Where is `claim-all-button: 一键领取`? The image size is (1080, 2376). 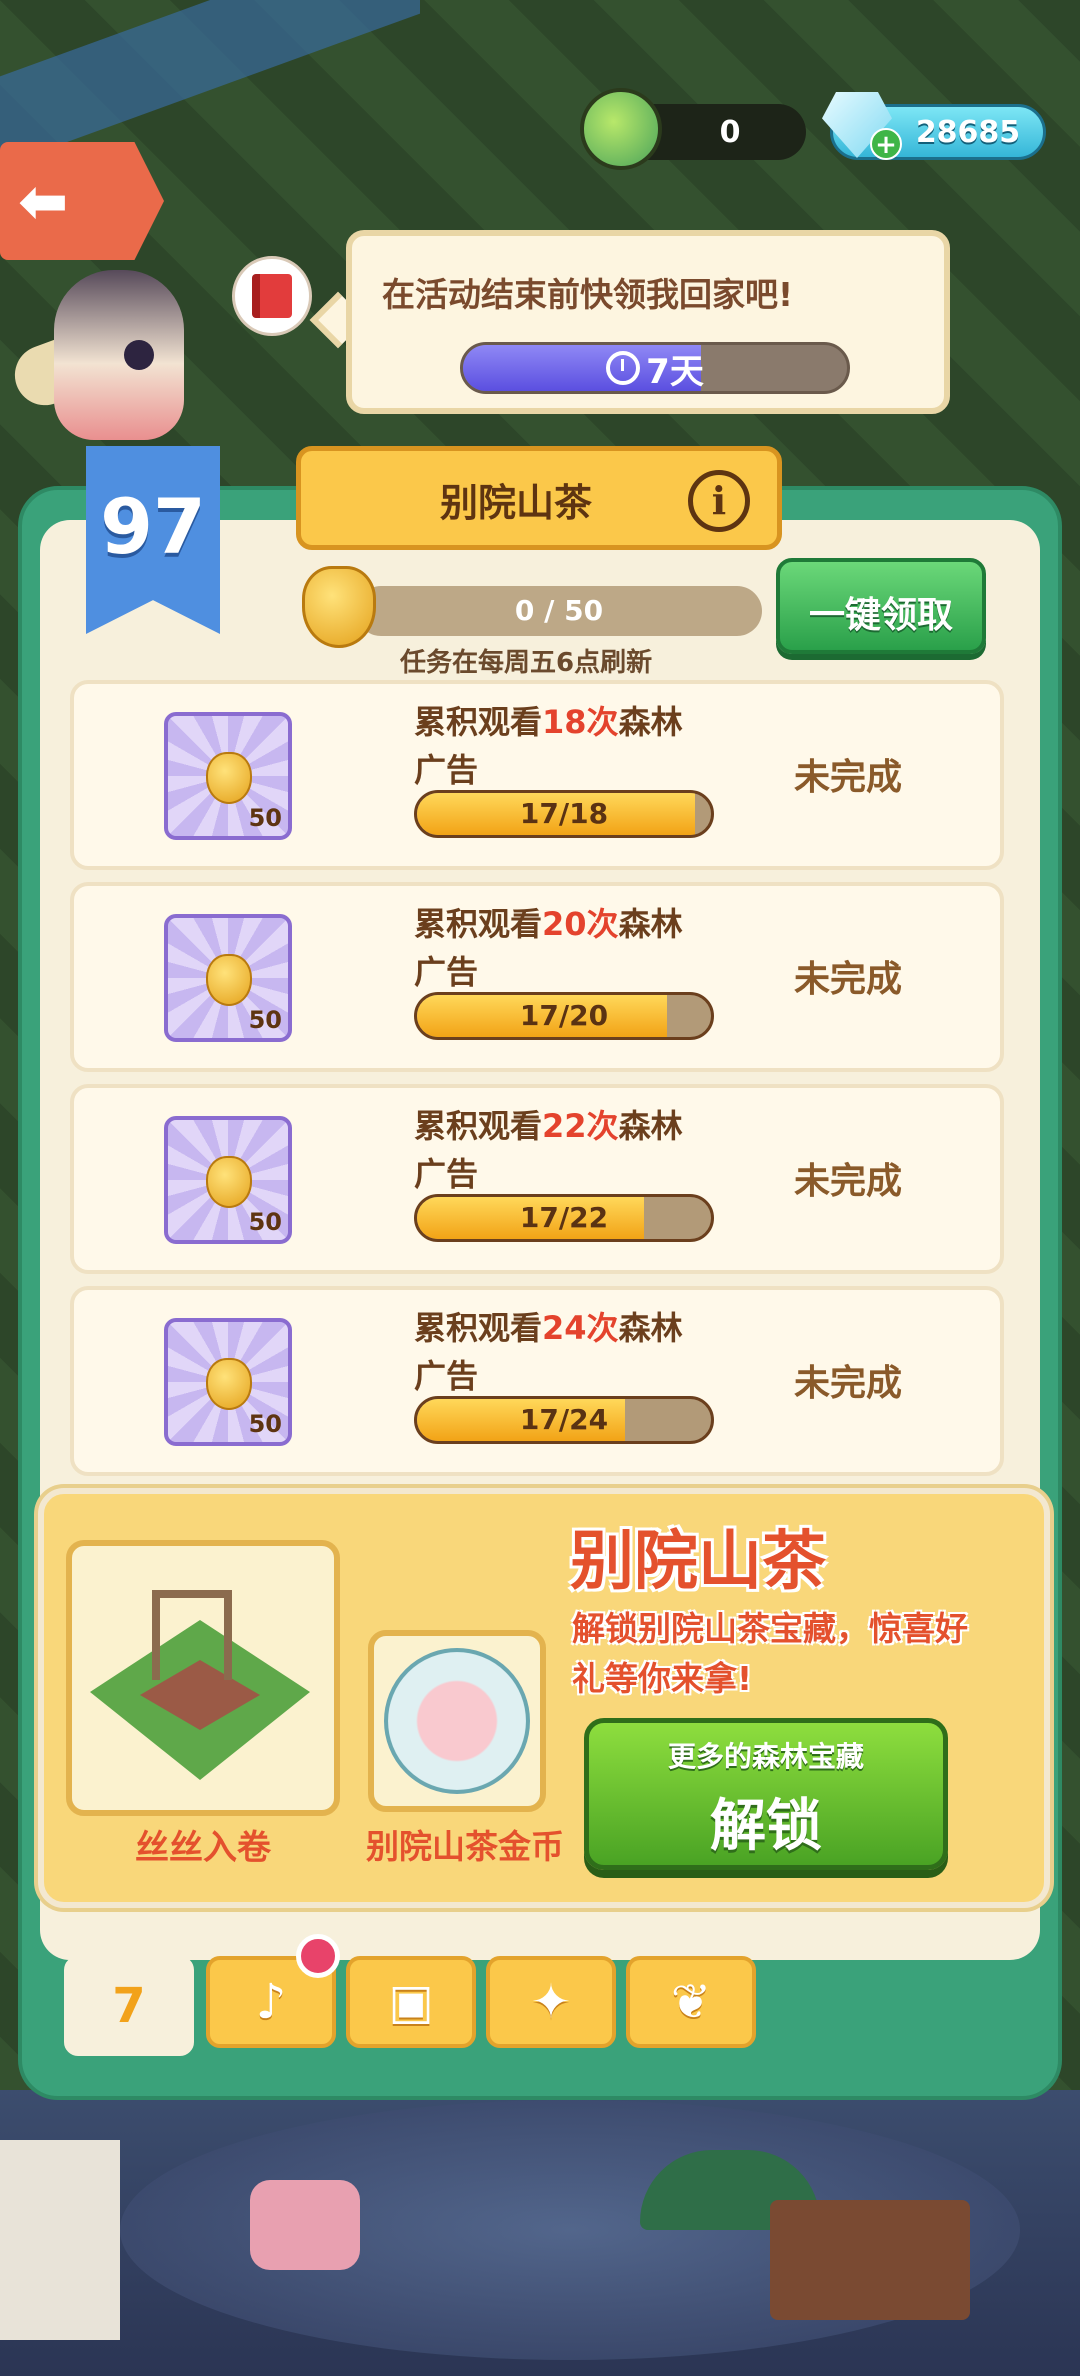 claim-all-button: 一键领取 is located at coordinates (881, 606).